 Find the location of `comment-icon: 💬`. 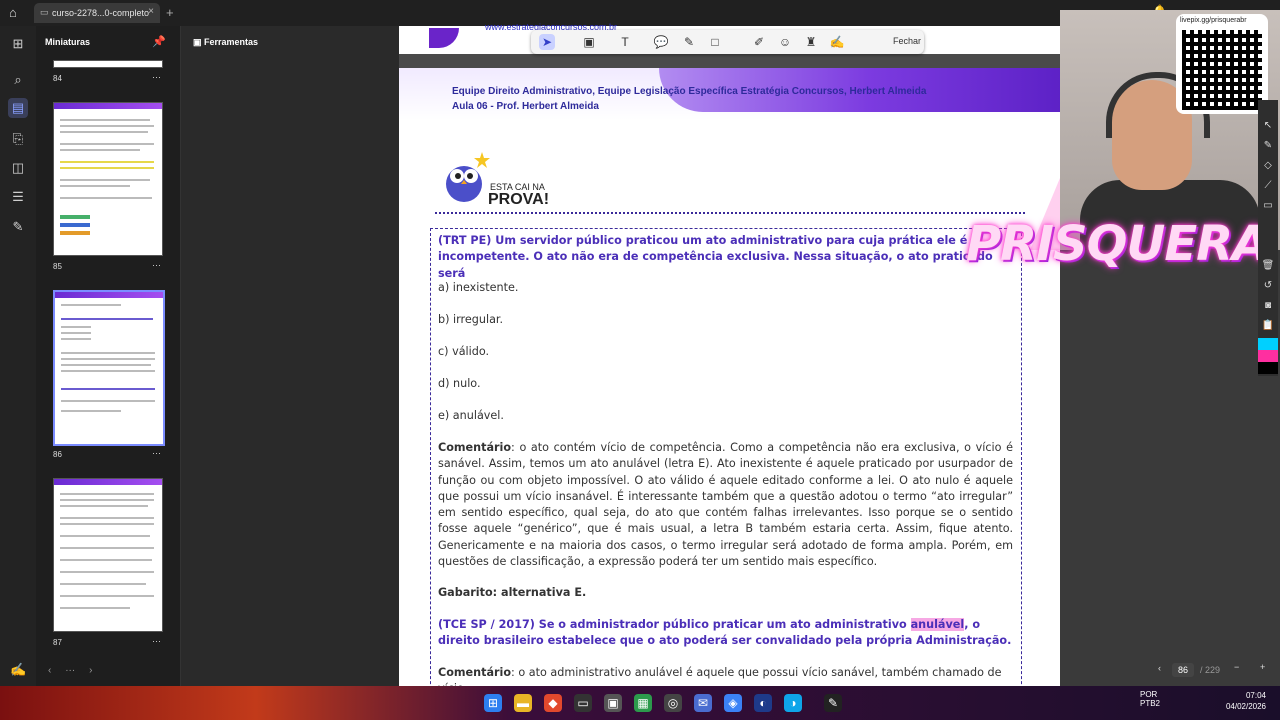

comment-icon: 💬 is located at coordinates (661, 42).